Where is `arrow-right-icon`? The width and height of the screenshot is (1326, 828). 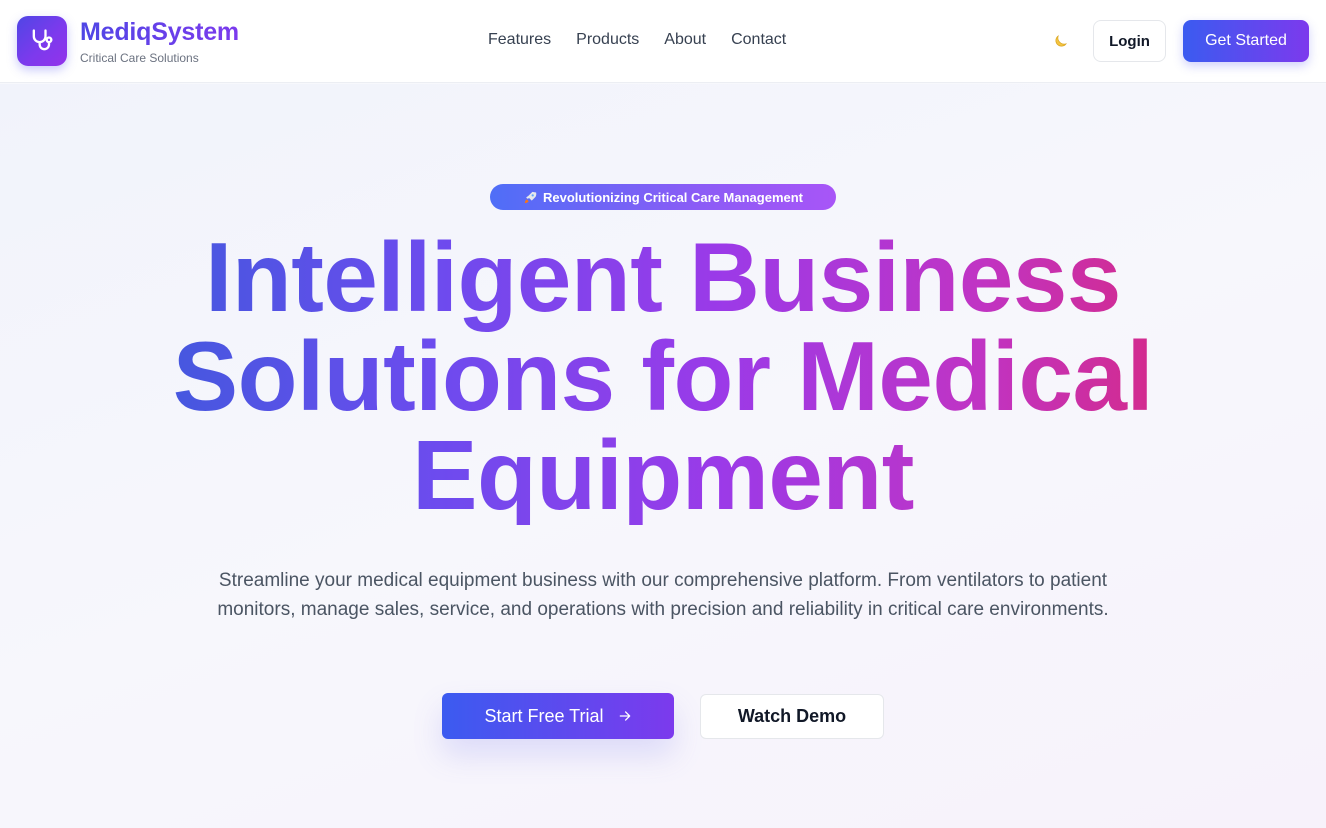 arrow-right-icon is located at coordinates (624, 716).